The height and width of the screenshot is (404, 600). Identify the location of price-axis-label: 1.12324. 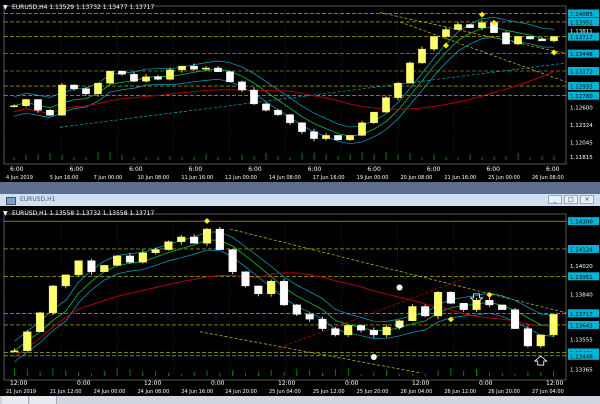
(581, 126).